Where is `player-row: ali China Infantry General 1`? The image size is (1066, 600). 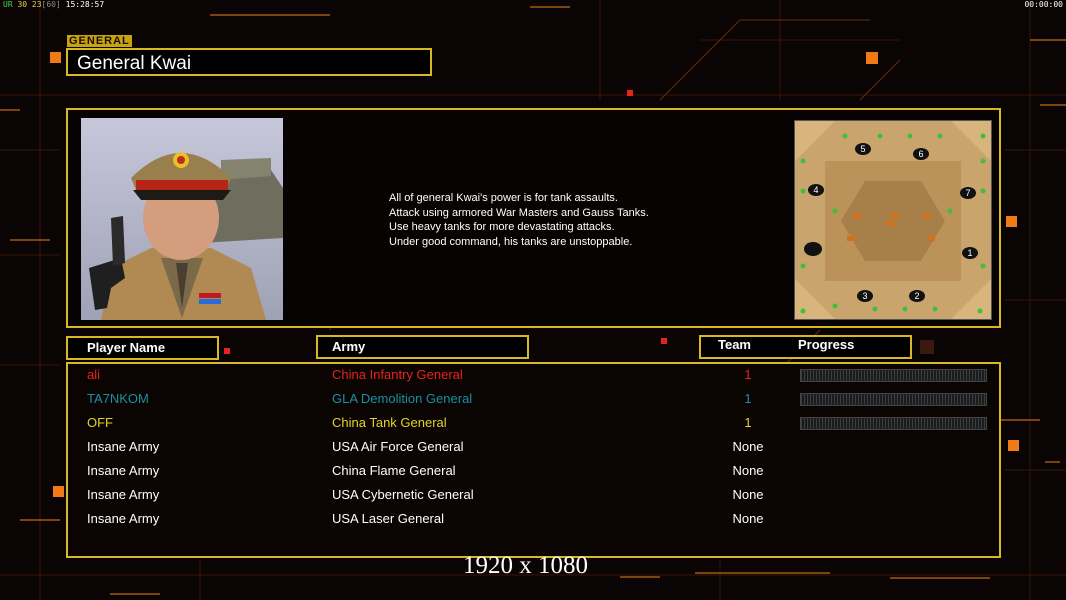 player-row: ali China Infantry General 1 is located at coordinates (535, 377).